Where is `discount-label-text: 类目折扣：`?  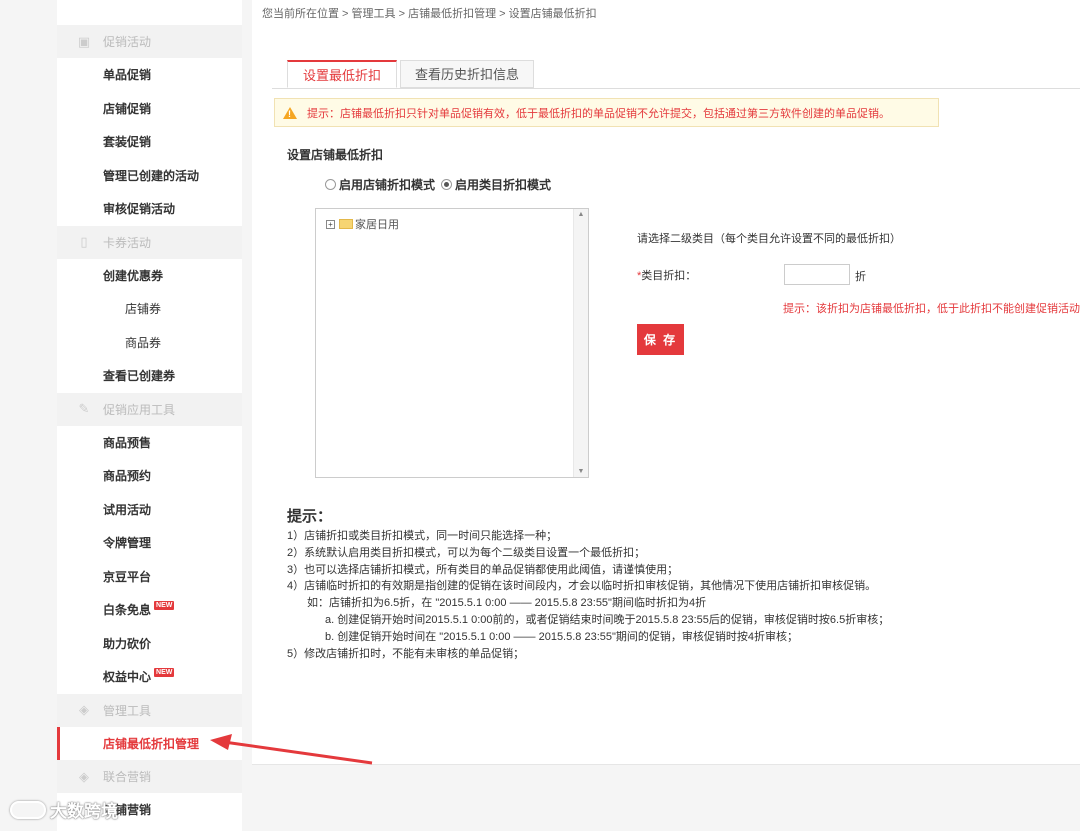
discount-label-text: 类目折扣： is located at coordinates (669, 276).